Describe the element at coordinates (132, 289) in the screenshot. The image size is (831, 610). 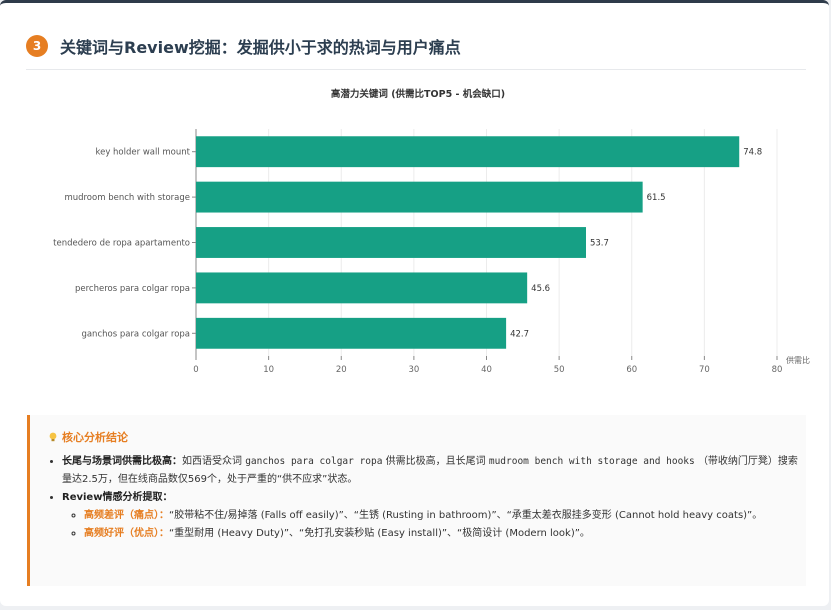
I see `category-label: percheros para colgar ropa` at that location.